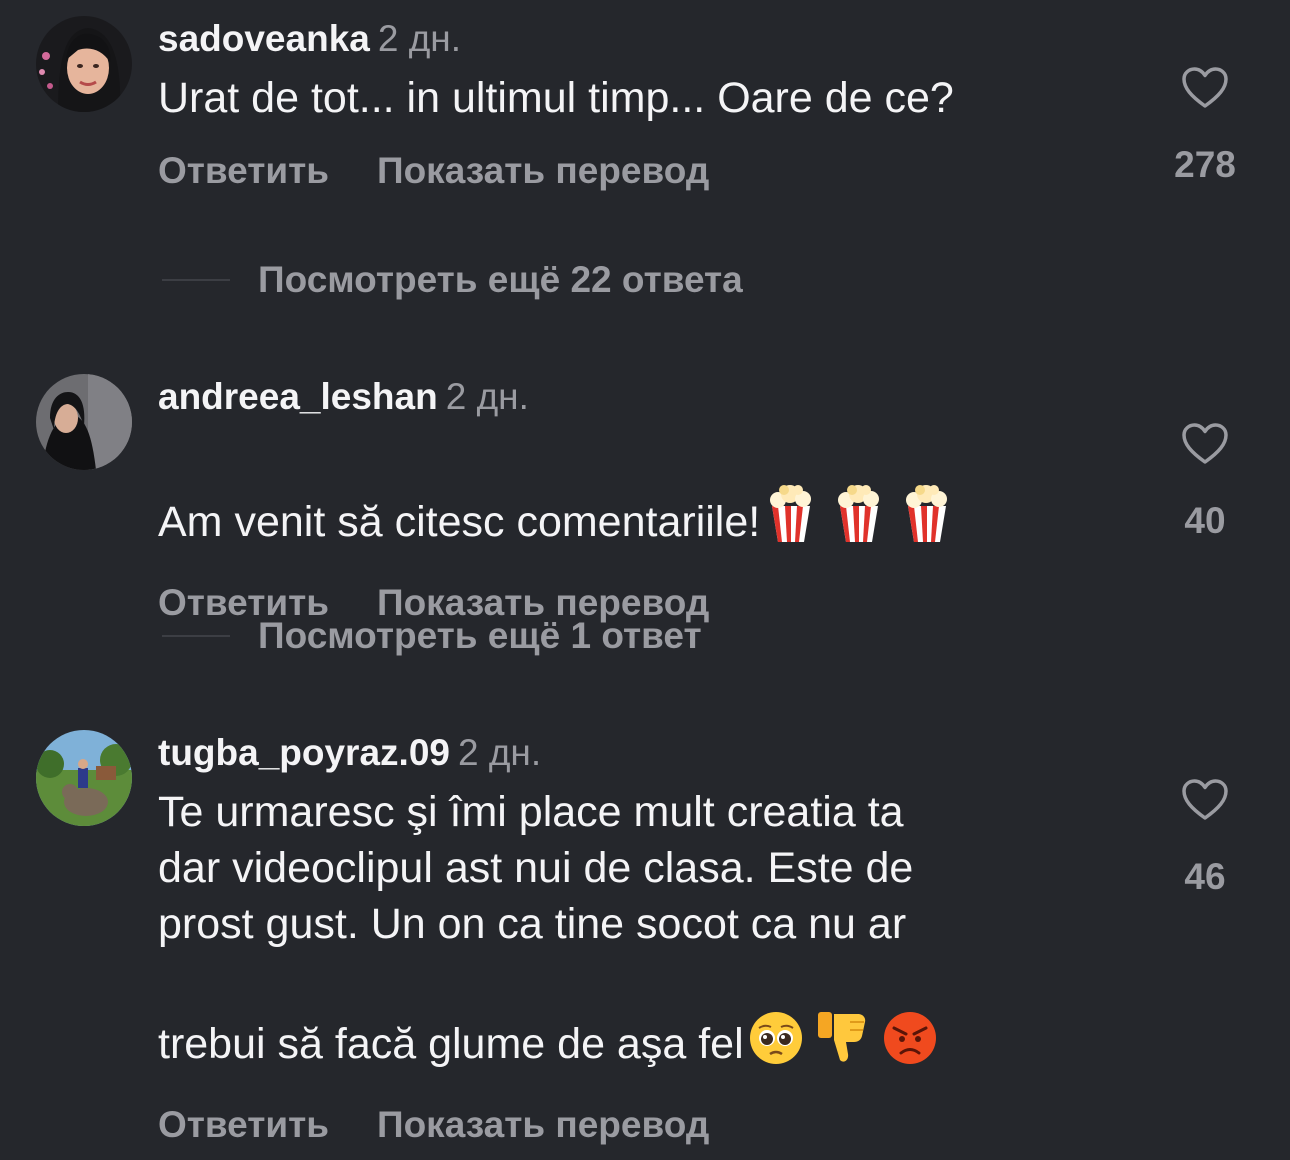 The width and height of the screenshot is (1290, 1160). What do you see at coordinates (304, 752) in the screenshot?
I see `comment-username: tugba_poyraz.09` at bounding box center [304, 752].